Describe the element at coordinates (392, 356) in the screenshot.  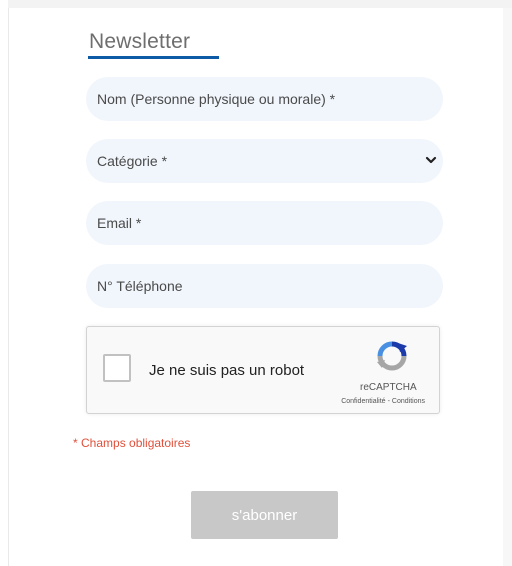
I see `recaptcha-logo-icon` at that location.